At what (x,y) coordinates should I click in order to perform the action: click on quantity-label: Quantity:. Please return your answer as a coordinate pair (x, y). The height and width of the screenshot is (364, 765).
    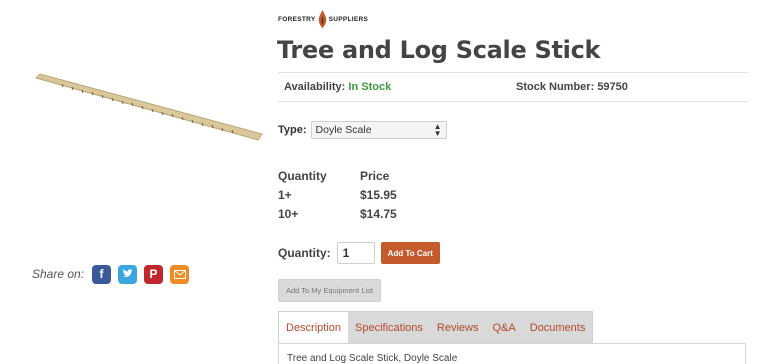
    Looking at the image, I should click on (304, 253).